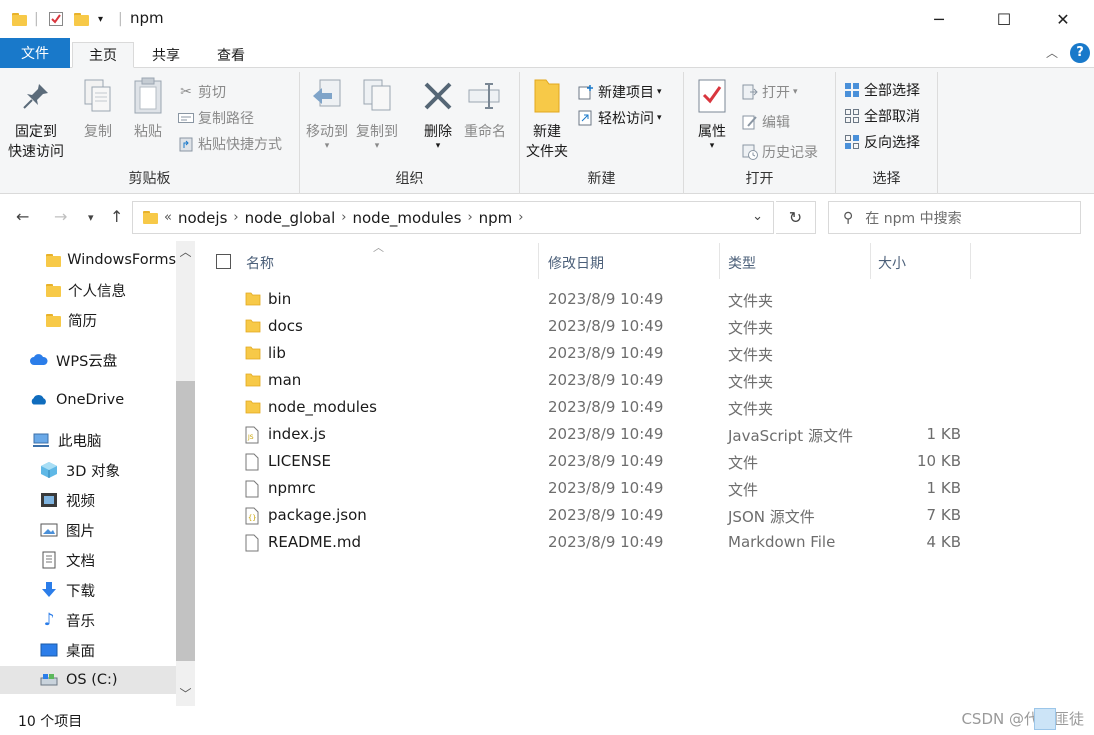  Describe the element at coordinates (35, 53) in the screenshot. I see `tab-file: 文件` at that location.